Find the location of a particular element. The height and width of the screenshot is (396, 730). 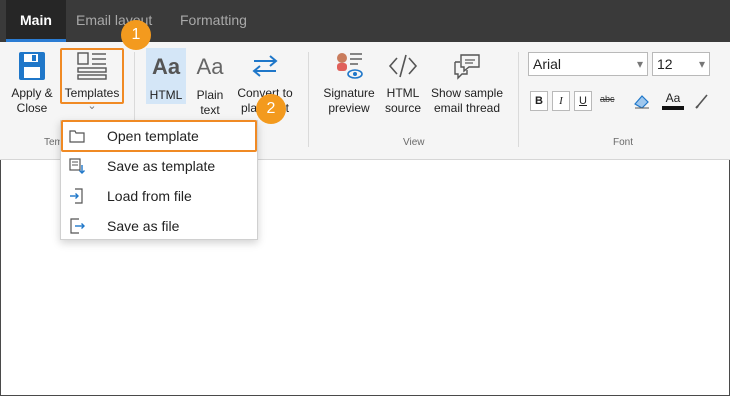

ribbon-tab-bar: Main Email layout Formatting is located at coordinates (365, 21).